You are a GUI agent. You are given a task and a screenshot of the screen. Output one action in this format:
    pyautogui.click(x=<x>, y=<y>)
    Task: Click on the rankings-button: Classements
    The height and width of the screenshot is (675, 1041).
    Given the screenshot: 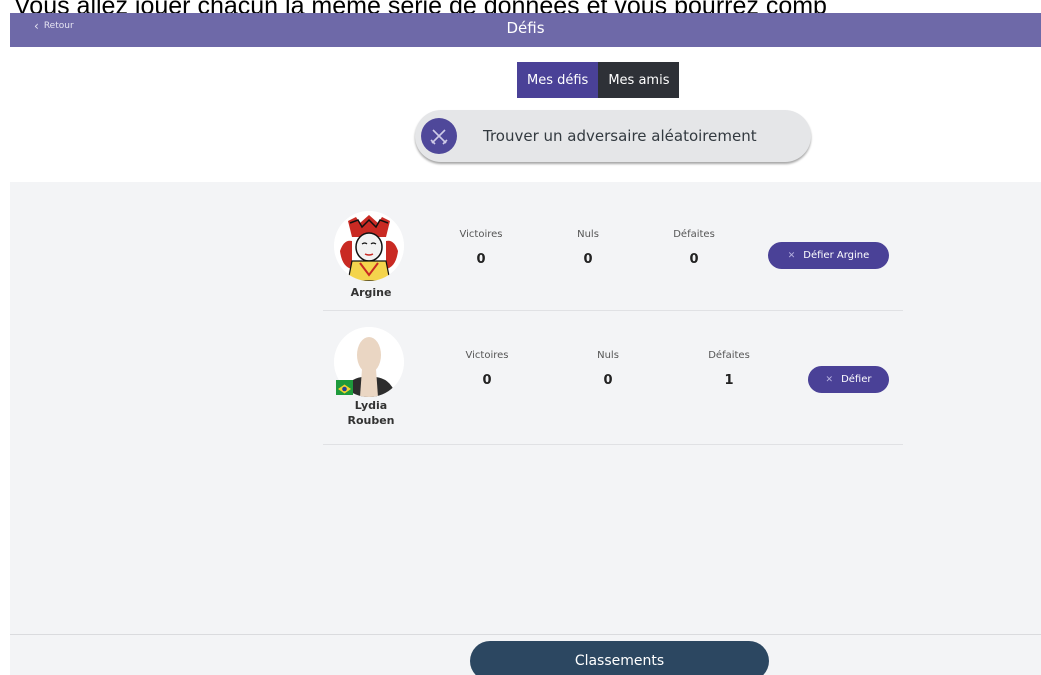 What is the action you would take?
    pyautogui.click(x=619, y=658)
    